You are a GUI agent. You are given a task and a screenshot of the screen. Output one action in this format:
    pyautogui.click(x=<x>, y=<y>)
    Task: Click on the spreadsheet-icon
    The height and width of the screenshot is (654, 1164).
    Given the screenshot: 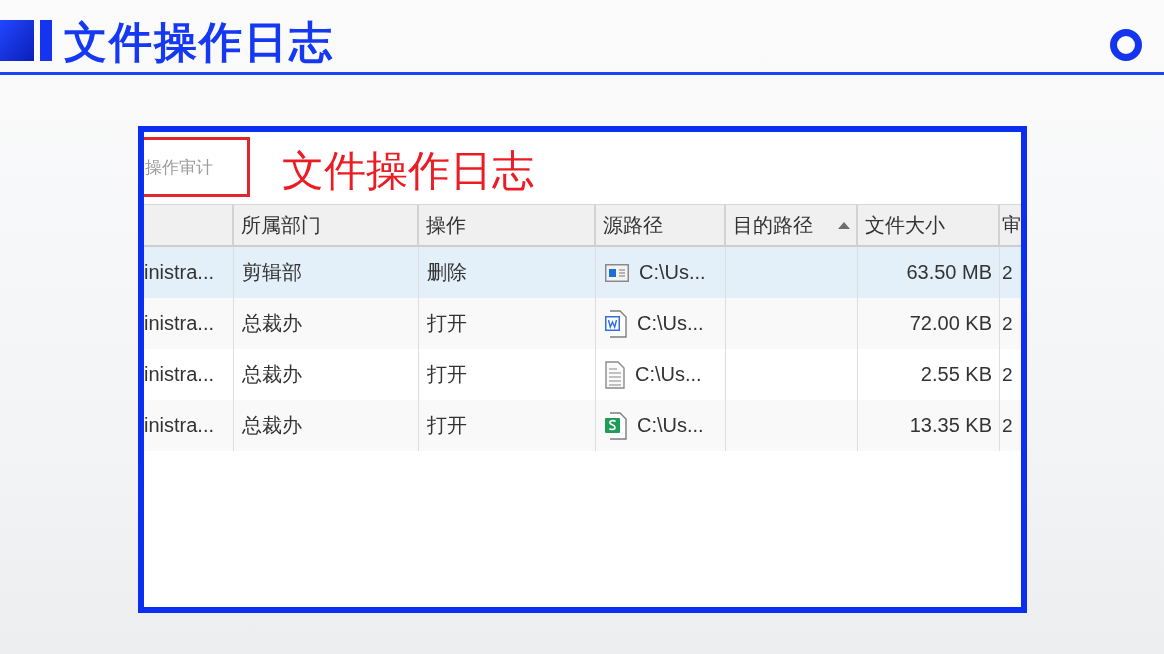 What is the action you would take?
    pyautogui.click(x=616, y=425)
    